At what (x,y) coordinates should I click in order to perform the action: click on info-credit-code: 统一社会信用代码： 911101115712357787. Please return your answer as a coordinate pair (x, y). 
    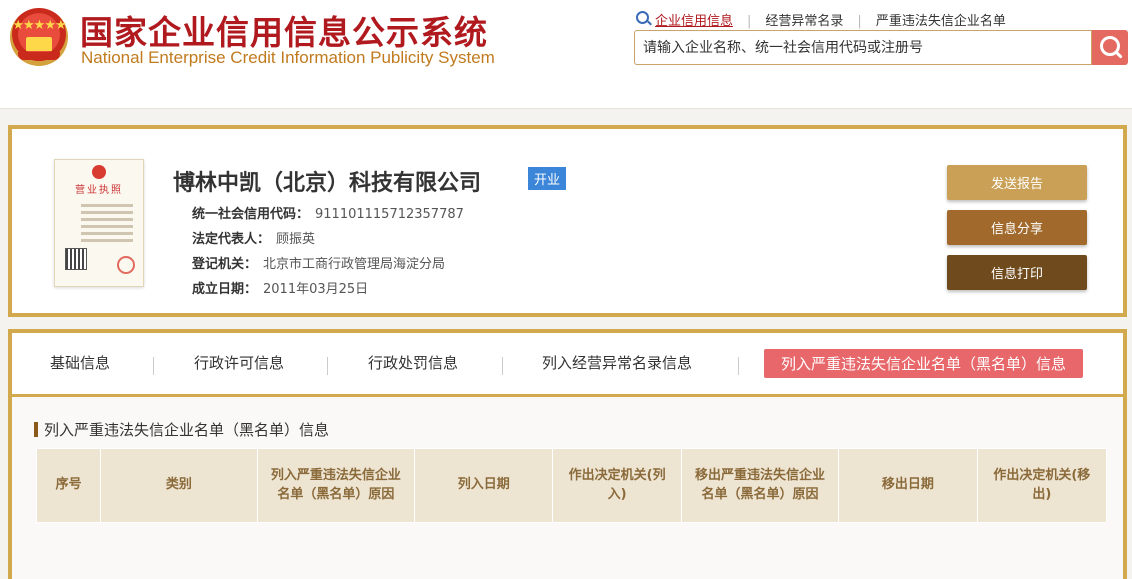
    Looking at the image, I should click on (328, 214).